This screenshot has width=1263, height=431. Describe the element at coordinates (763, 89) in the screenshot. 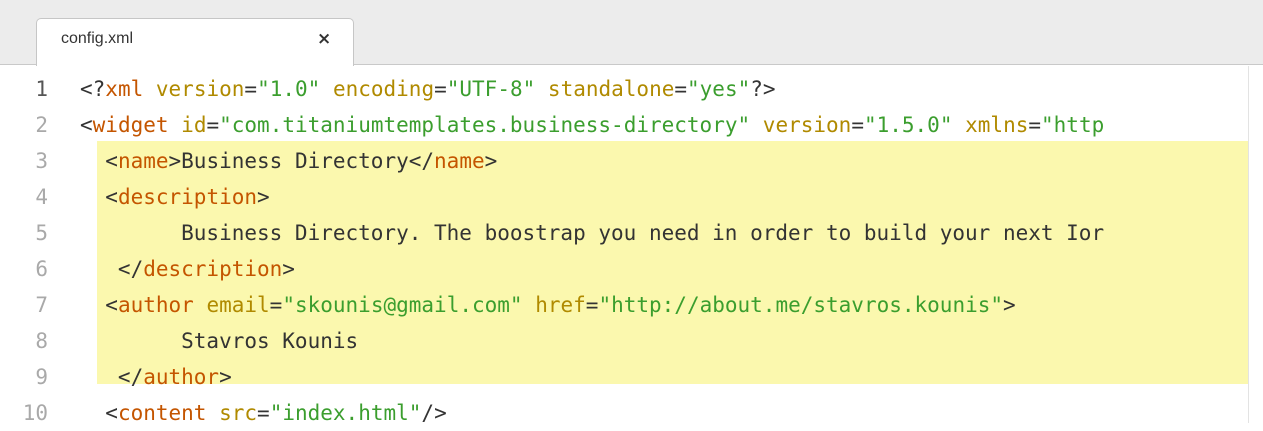

I see `code-token: ?>` at that location.